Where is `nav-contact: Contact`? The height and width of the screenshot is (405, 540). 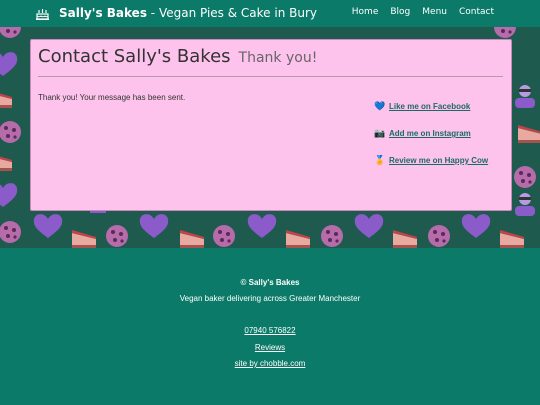 nav-contact: Contact is located at coordinates (476, 12).